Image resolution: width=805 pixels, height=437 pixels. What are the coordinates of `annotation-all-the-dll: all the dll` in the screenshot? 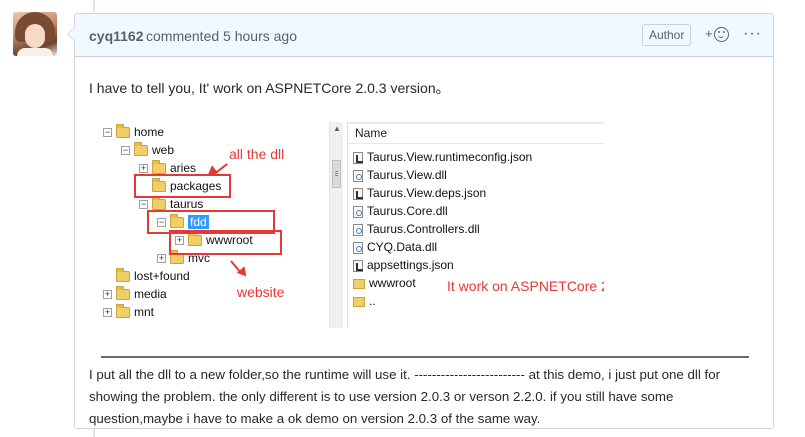 It's located at (257, 154).